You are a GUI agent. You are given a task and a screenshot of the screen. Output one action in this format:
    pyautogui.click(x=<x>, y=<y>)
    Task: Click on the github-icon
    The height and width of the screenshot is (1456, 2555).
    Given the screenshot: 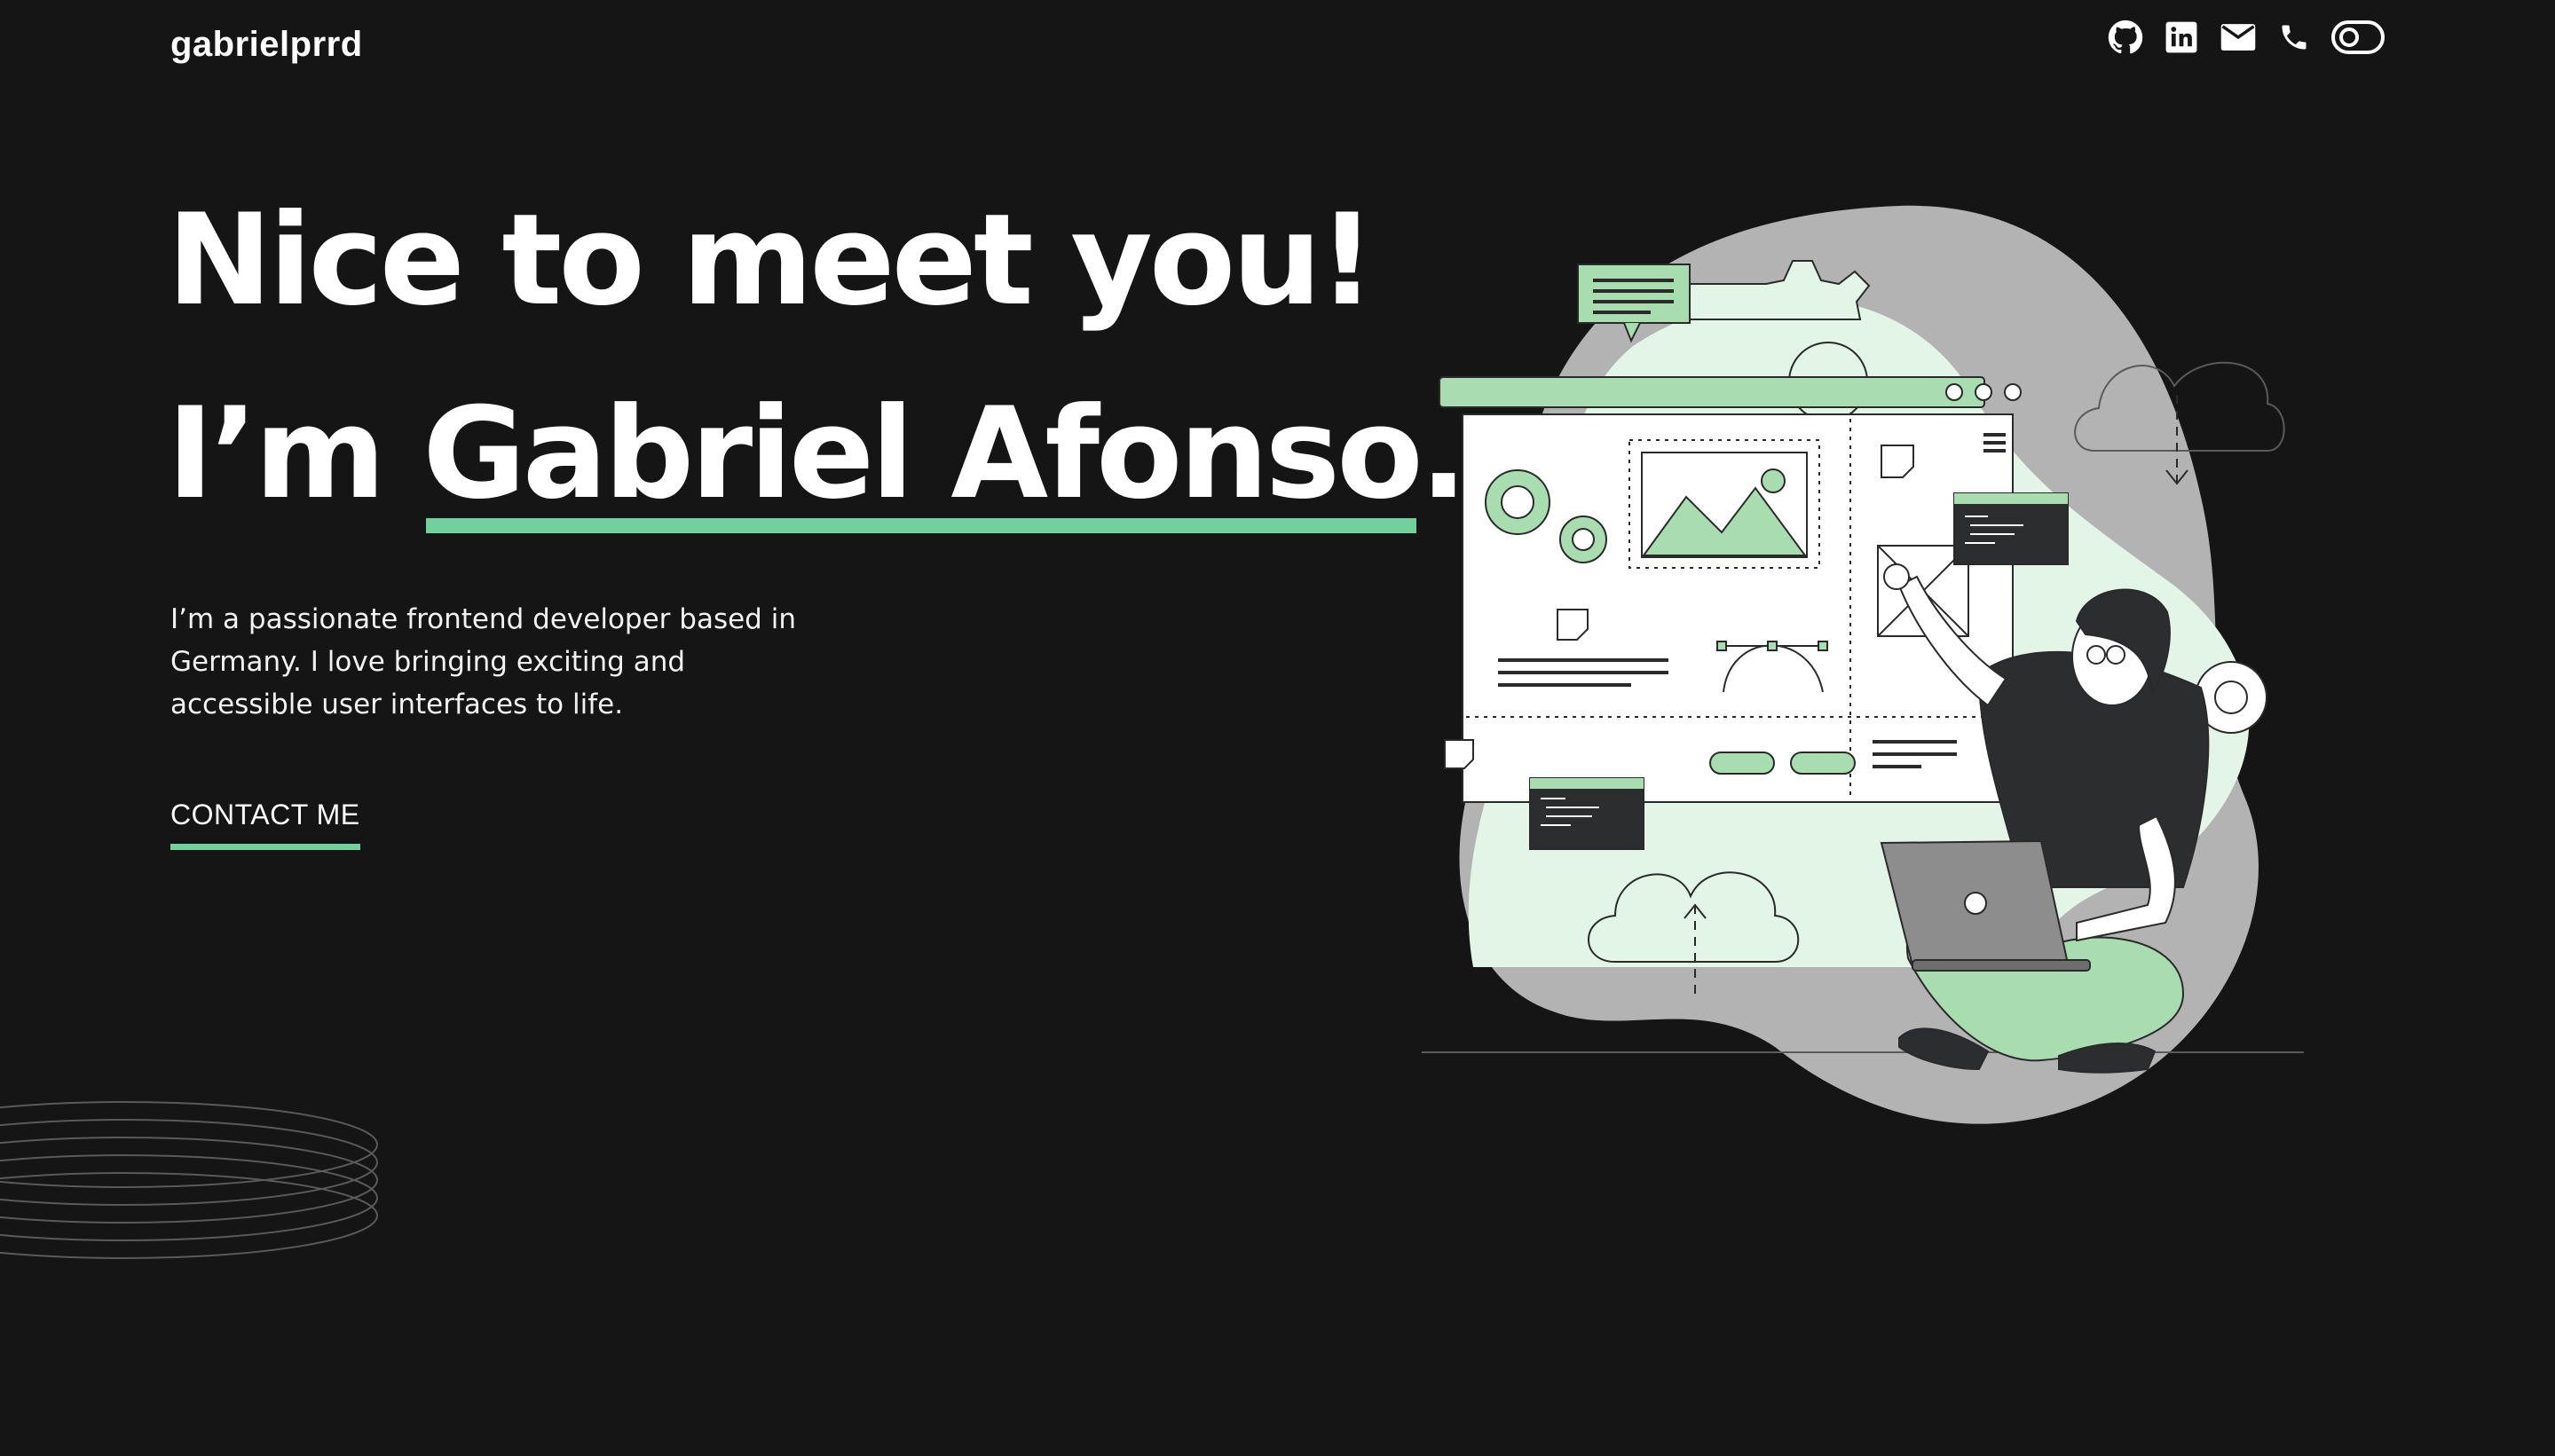 What is the action you would take?
    pyautogui.click(x=2126, y=37)
    